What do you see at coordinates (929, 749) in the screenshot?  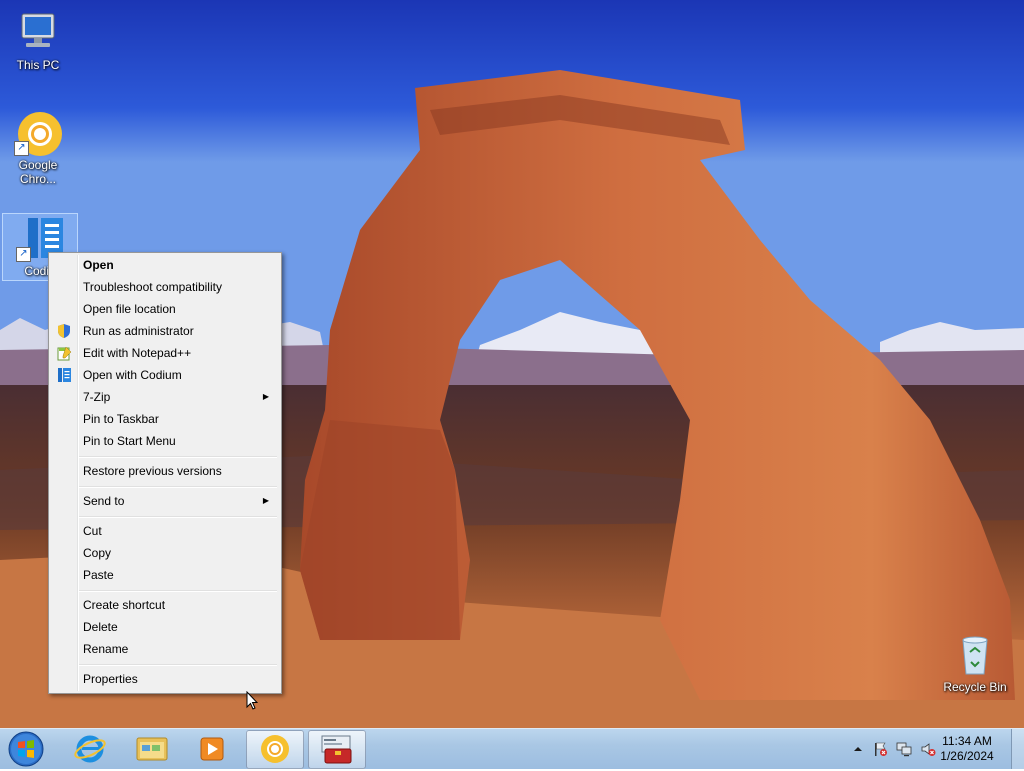 I see `system-tray: 11:34 AM 1/26/2024` at bounding box center [929, 749].